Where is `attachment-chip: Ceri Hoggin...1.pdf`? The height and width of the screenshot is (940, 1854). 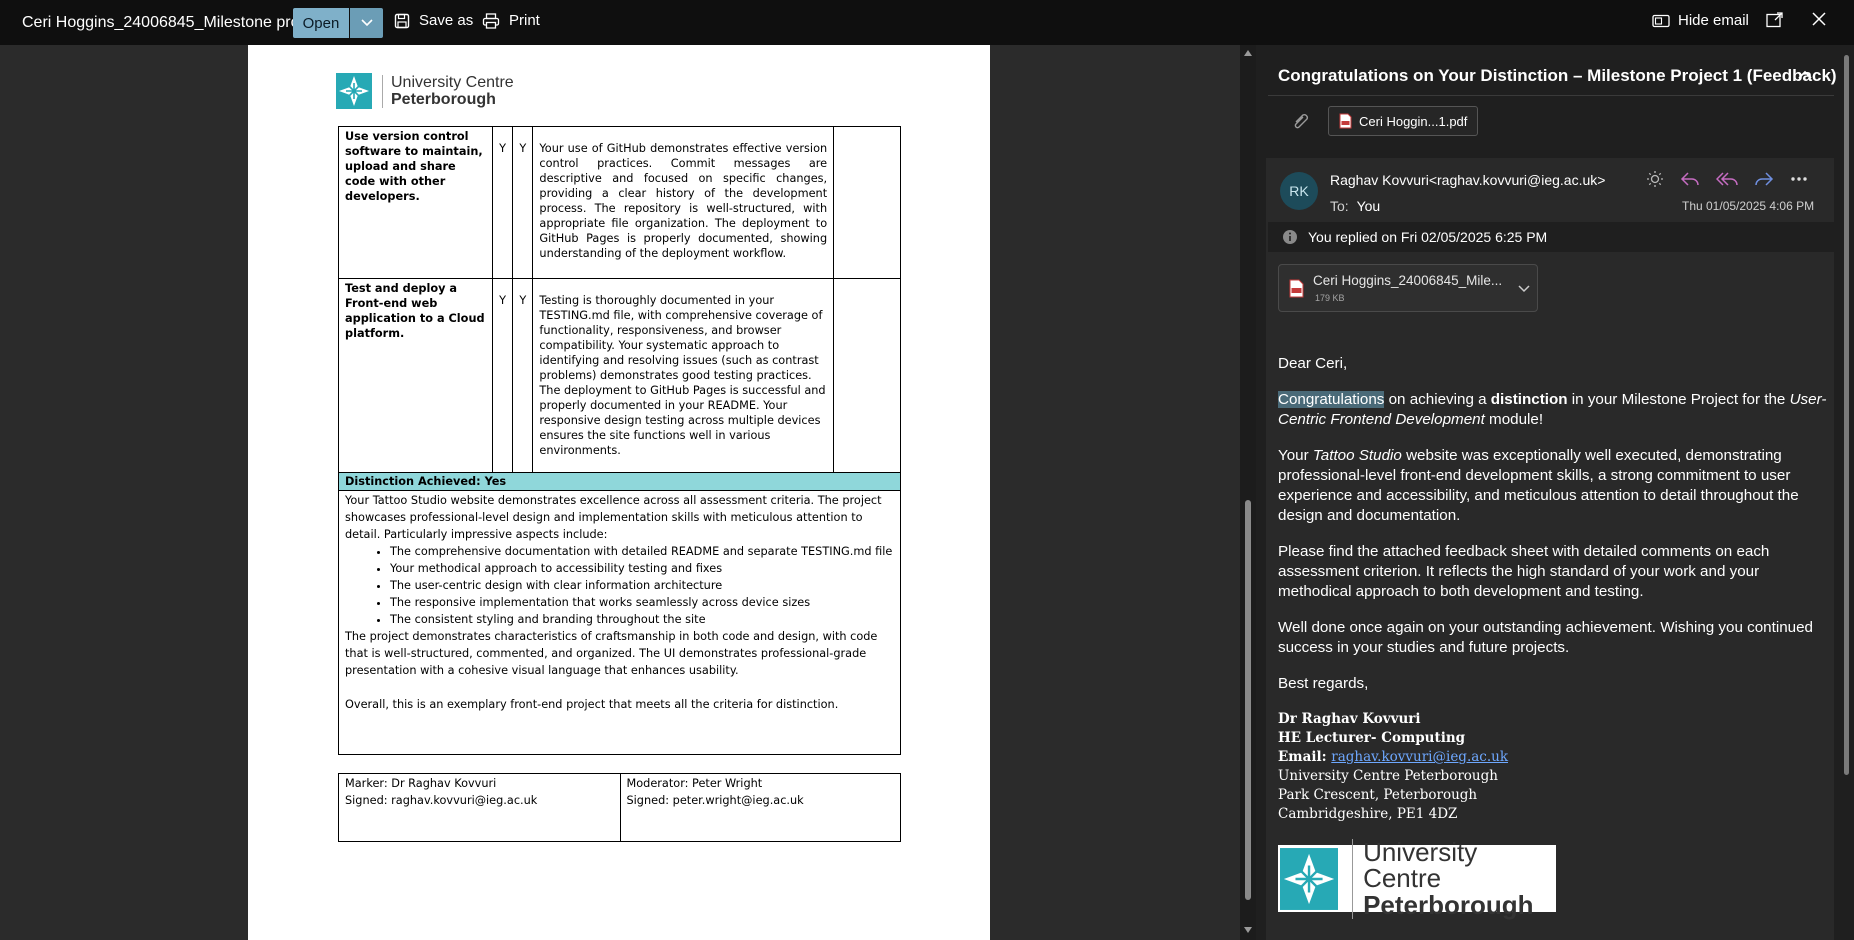 attachment-chip: Ceri Hoggin...1.pdf is located at coordinates (1403, 121).